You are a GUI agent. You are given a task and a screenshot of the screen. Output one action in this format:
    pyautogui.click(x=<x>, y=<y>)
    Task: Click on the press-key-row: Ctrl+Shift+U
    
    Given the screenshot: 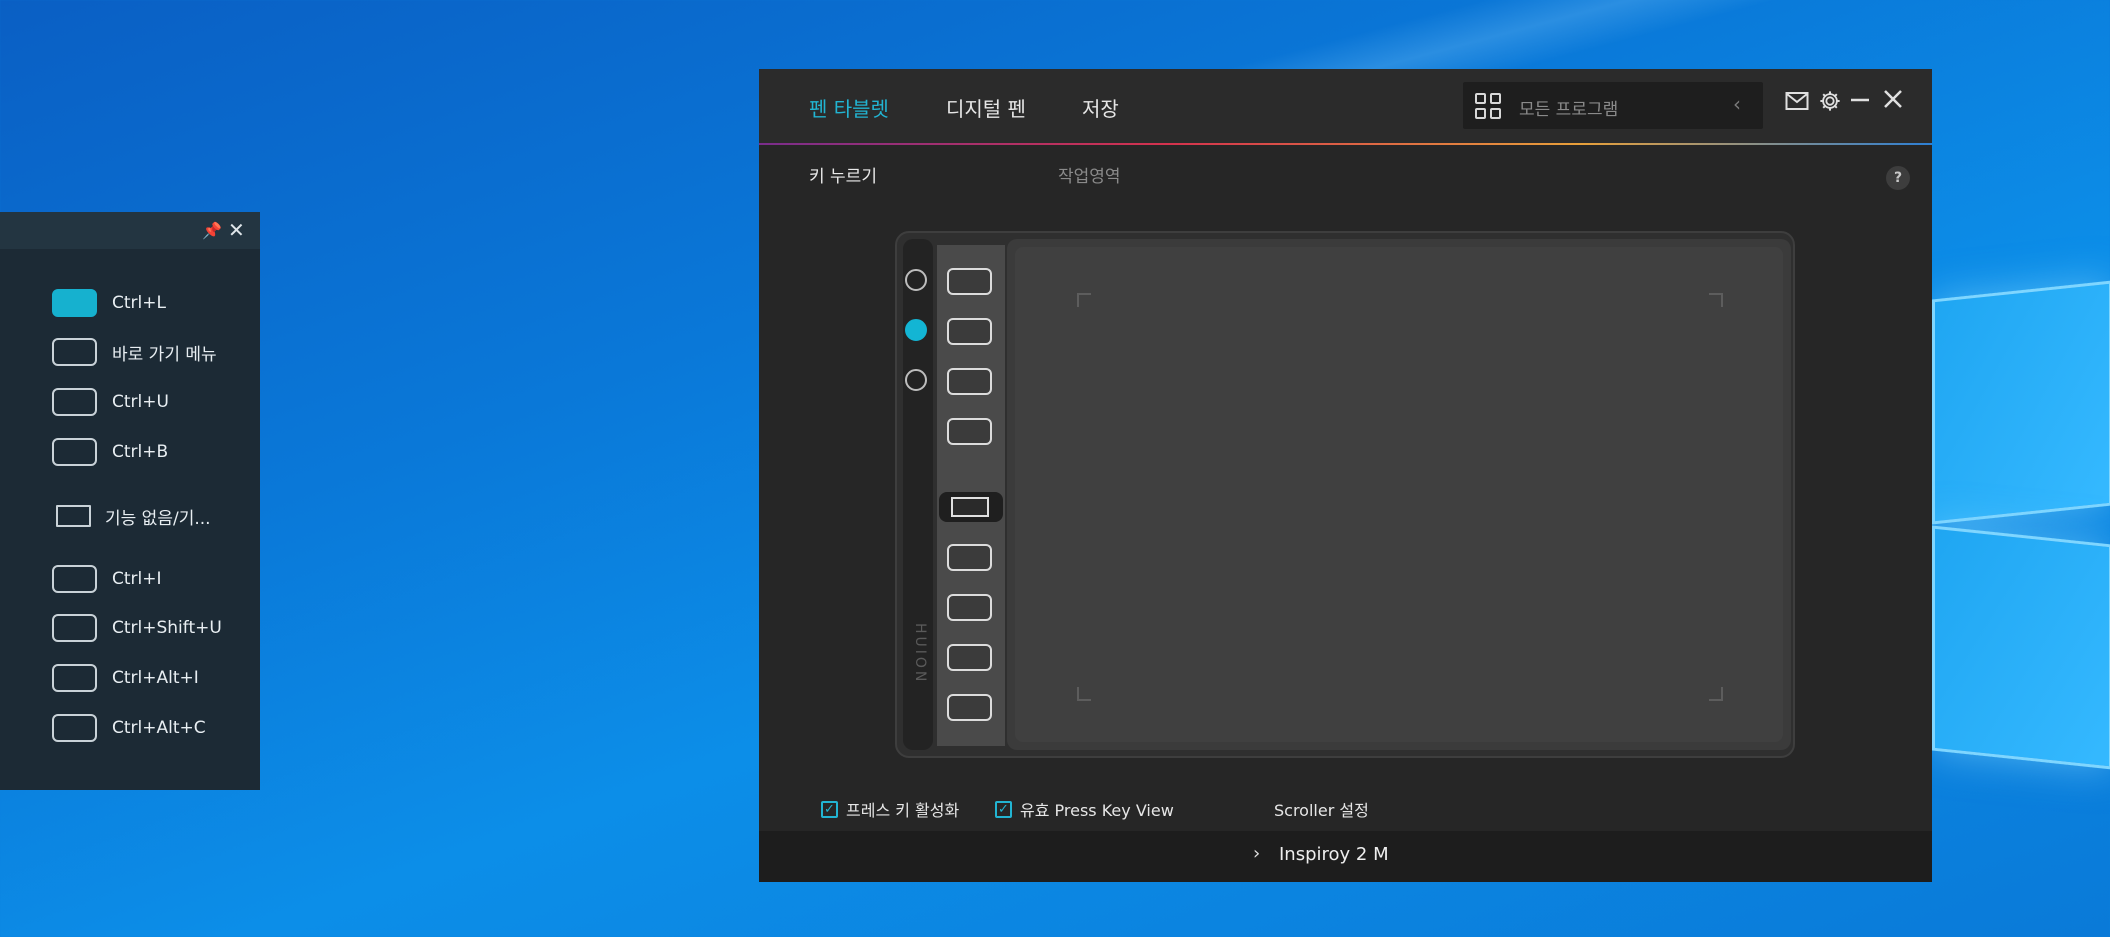 What is the action you would take?
    pyautogui.click(x=137, y=628)
    